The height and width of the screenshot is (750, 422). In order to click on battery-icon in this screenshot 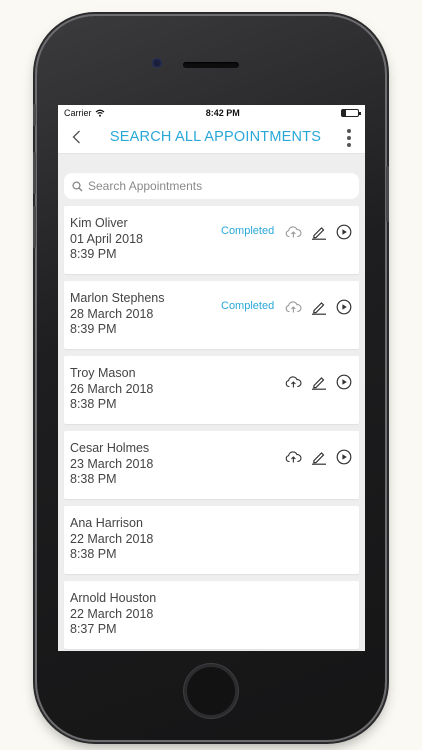, I will do `click(351, 113)`.